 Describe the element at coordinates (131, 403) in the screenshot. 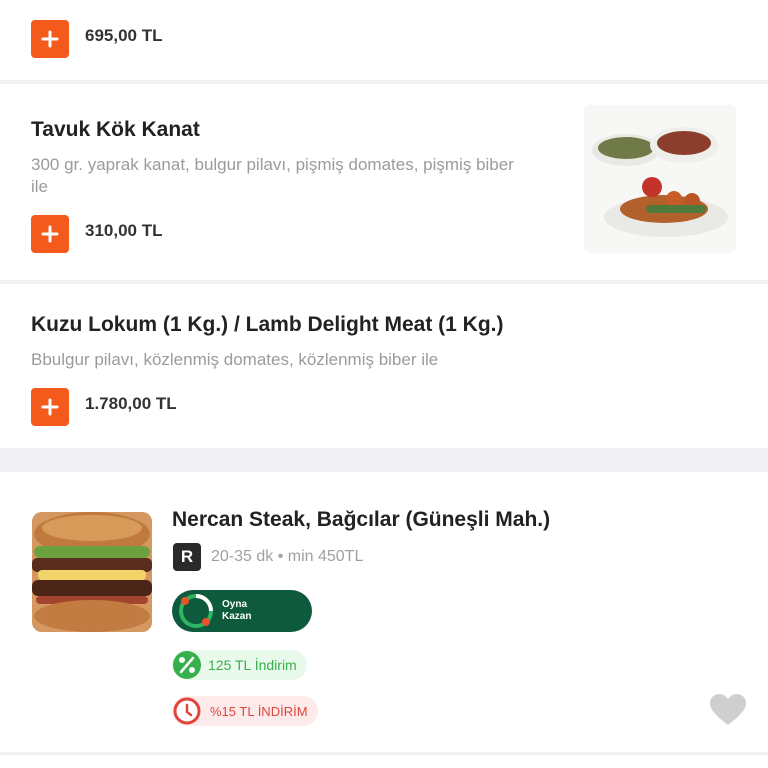

I see `product-price: 1.780,00 TL` at that location.